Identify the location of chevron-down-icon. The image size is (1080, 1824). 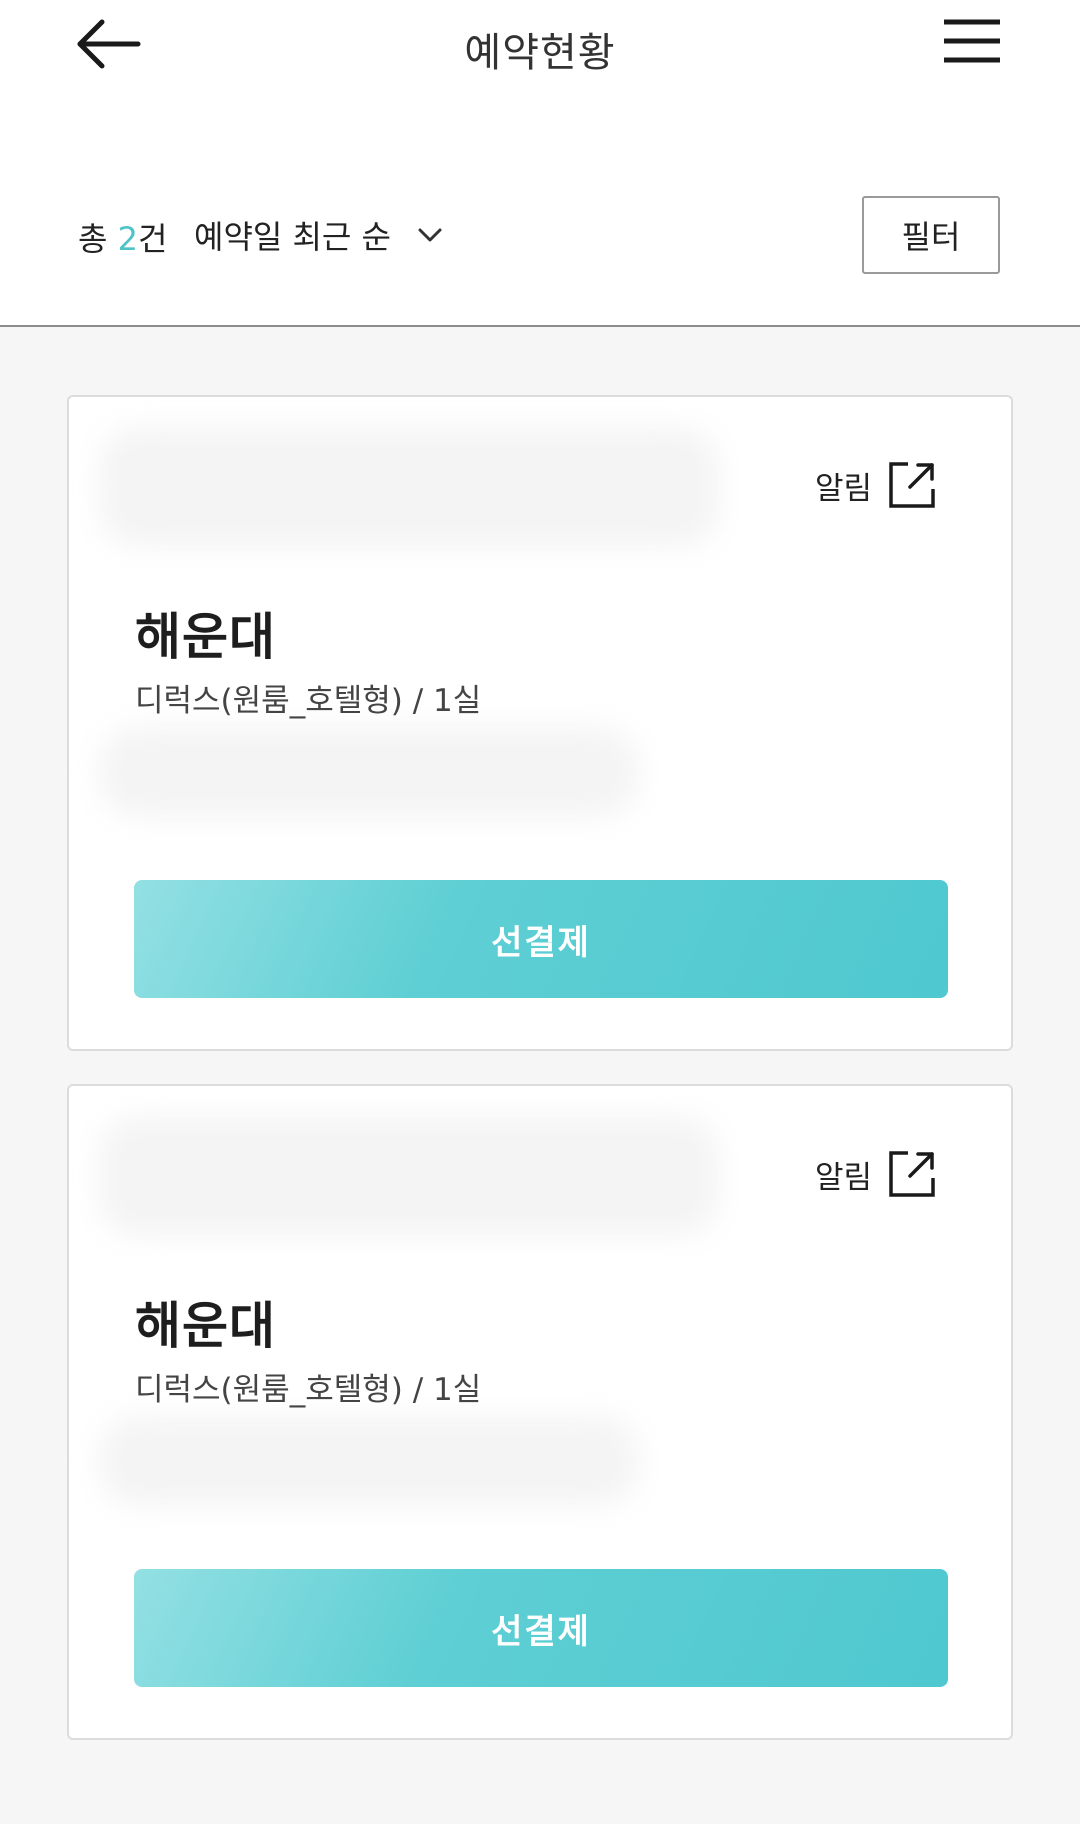
(430, 235).